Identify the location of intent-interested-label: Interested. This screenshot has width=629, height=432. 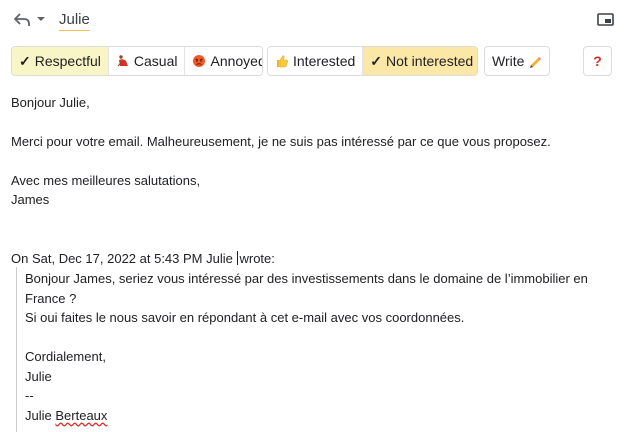
(324, 61).